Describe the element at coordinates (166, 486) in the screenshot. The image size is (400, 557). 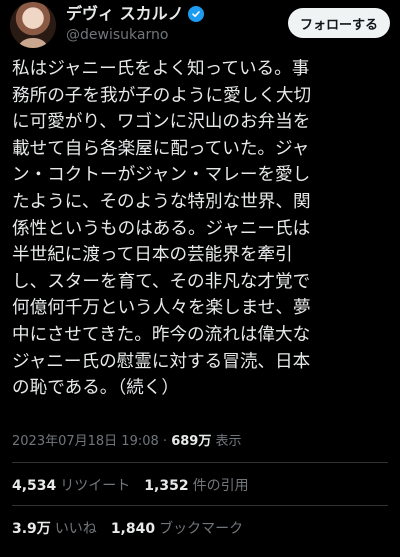
I see `quotes-count: 1,352` at that location.